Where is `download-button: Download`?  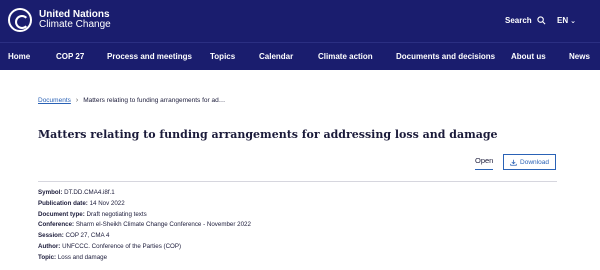 download-button: Download is located at coordinates (529, 162).